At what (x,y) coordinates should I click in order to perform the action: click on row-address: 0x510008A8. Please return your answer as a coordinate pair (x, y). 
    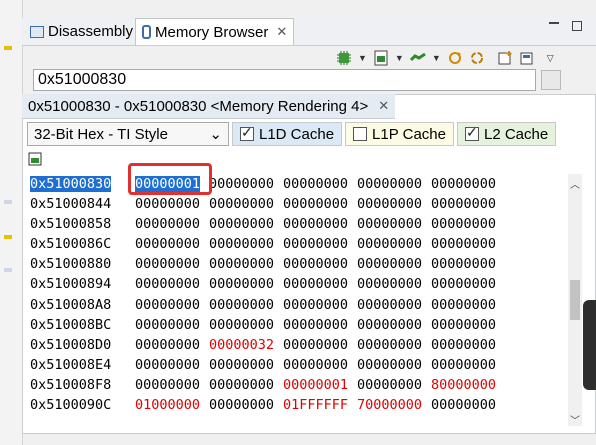
    Looking at the image, I should click on (82, 305).